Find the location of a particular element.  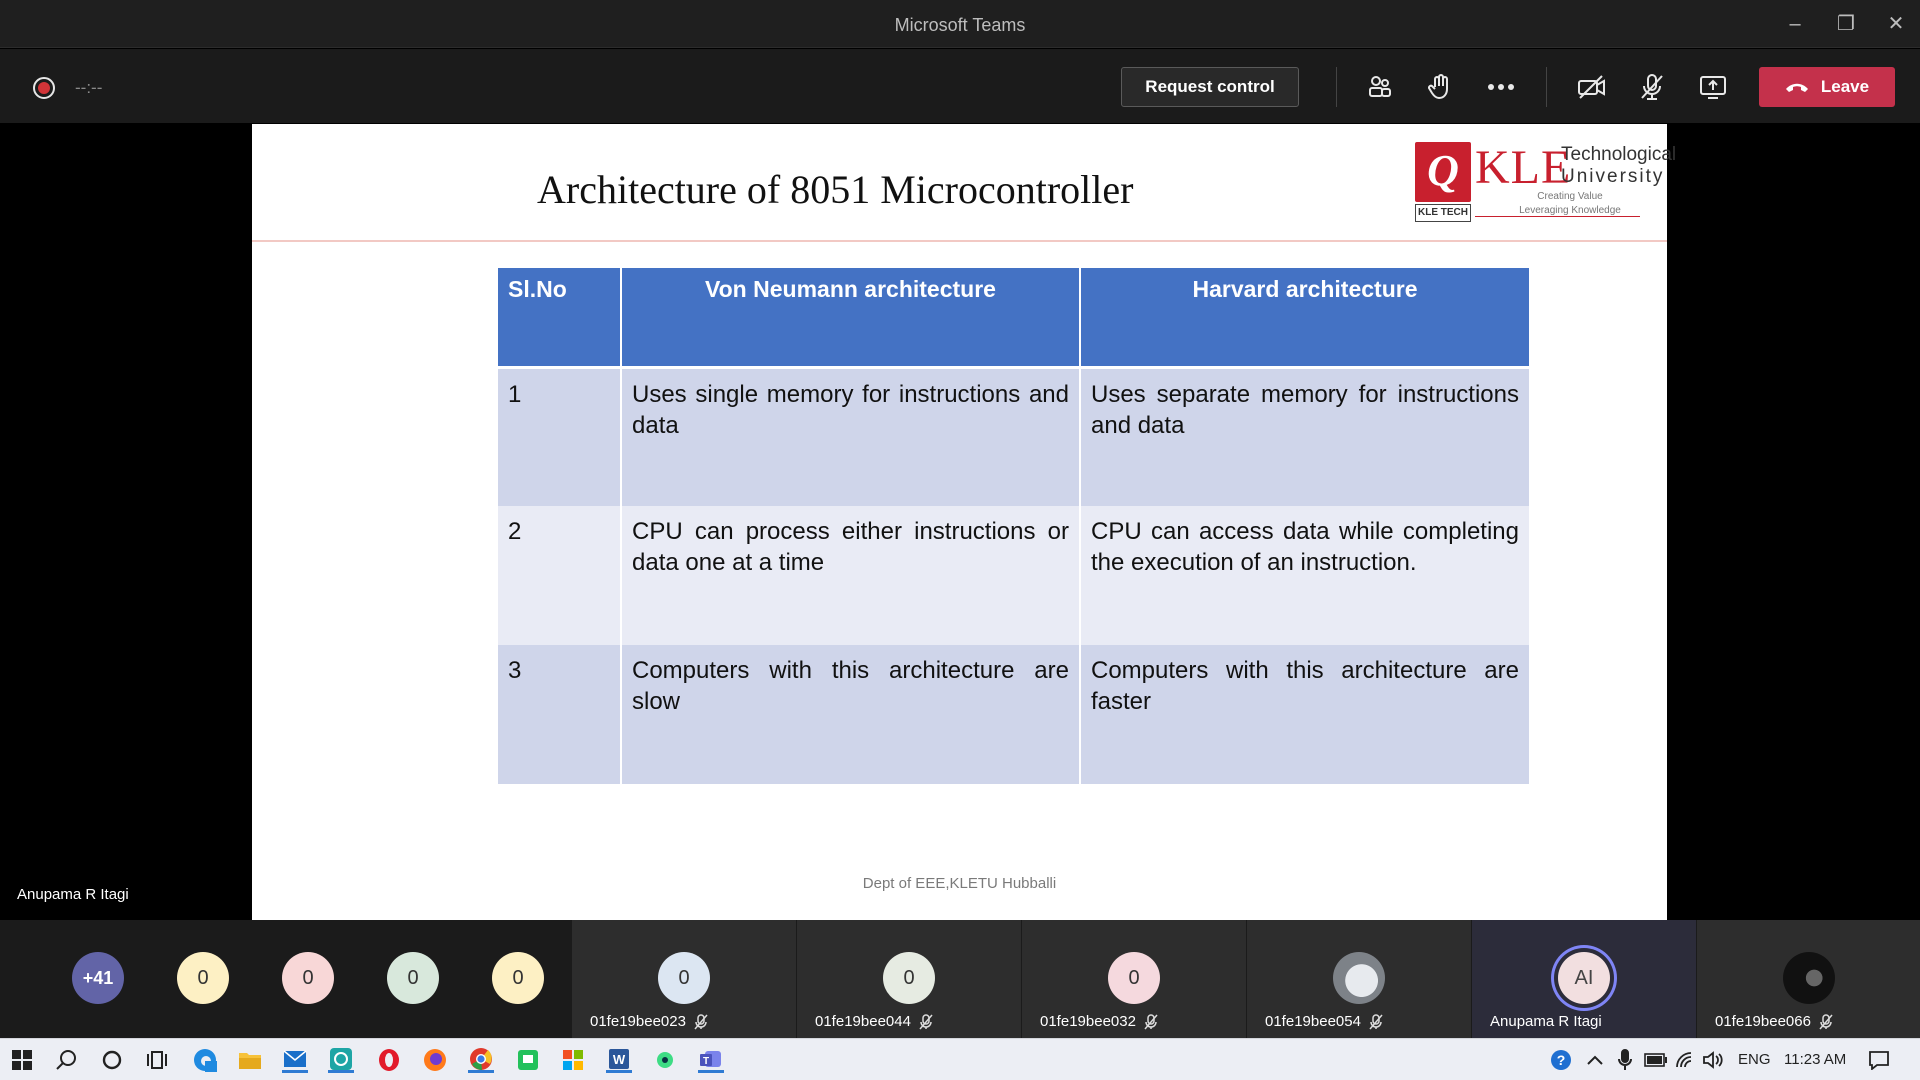

restore-button: ❐ is located at coordinates (1846, 24).